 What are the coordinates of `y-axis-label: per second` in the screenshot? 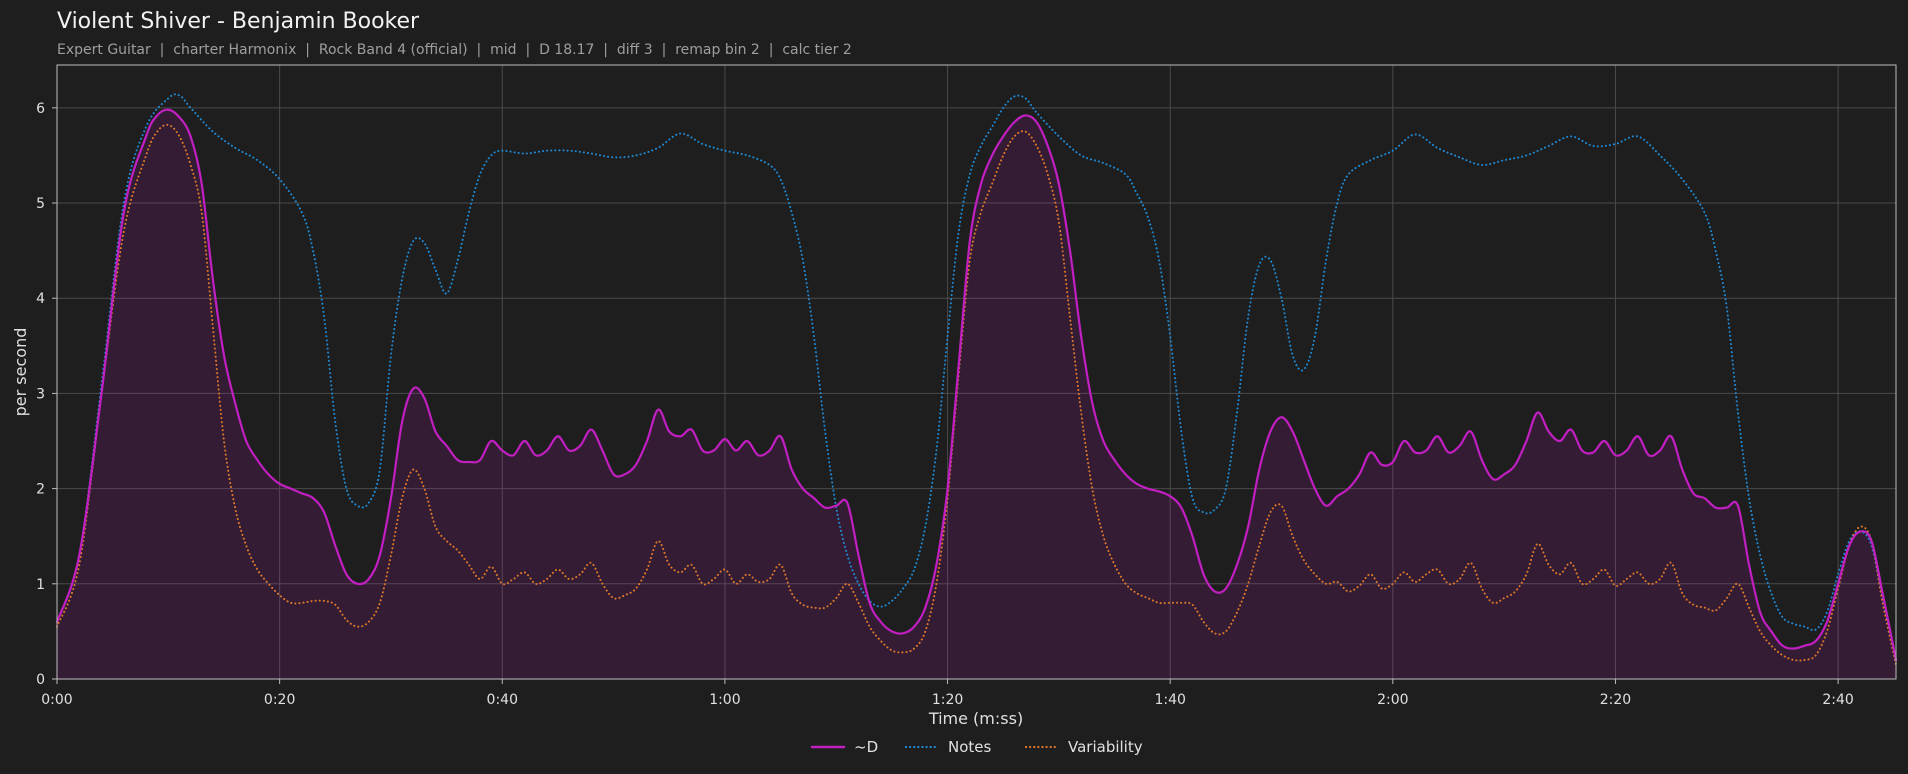 It's located at (20, 372).